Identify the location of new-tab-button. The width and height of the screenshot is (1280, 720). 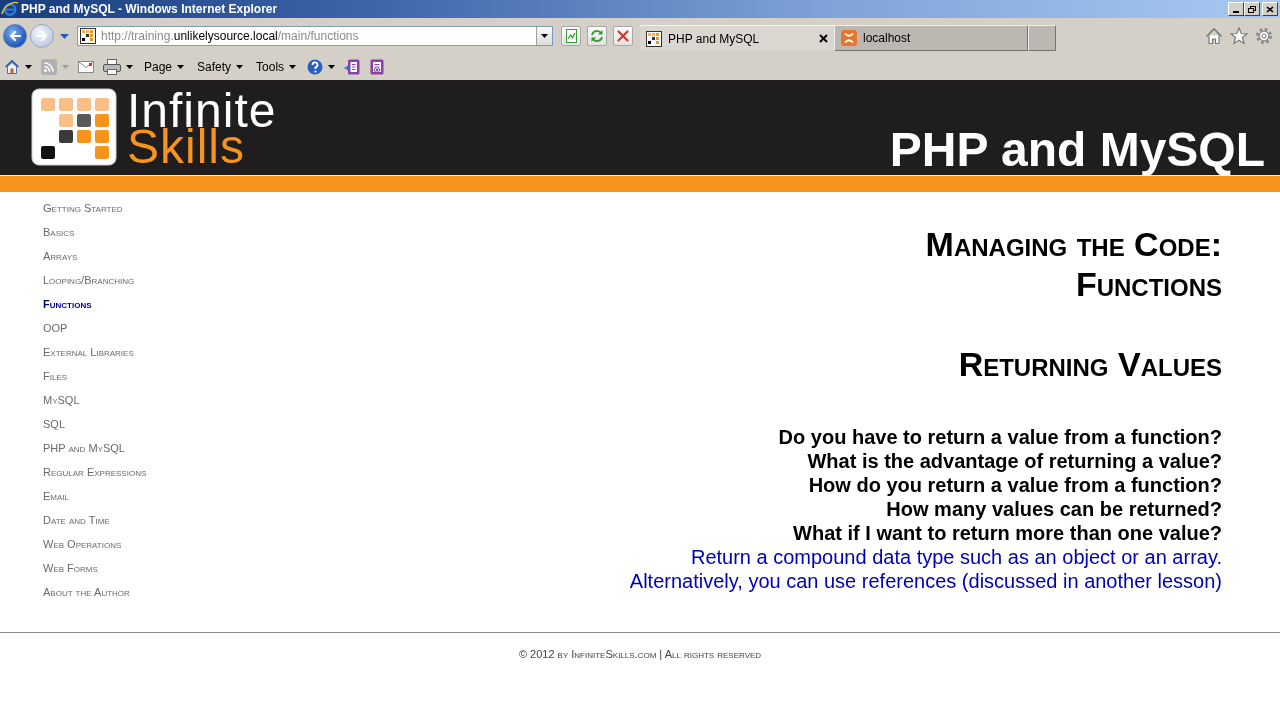
(1042, 38).